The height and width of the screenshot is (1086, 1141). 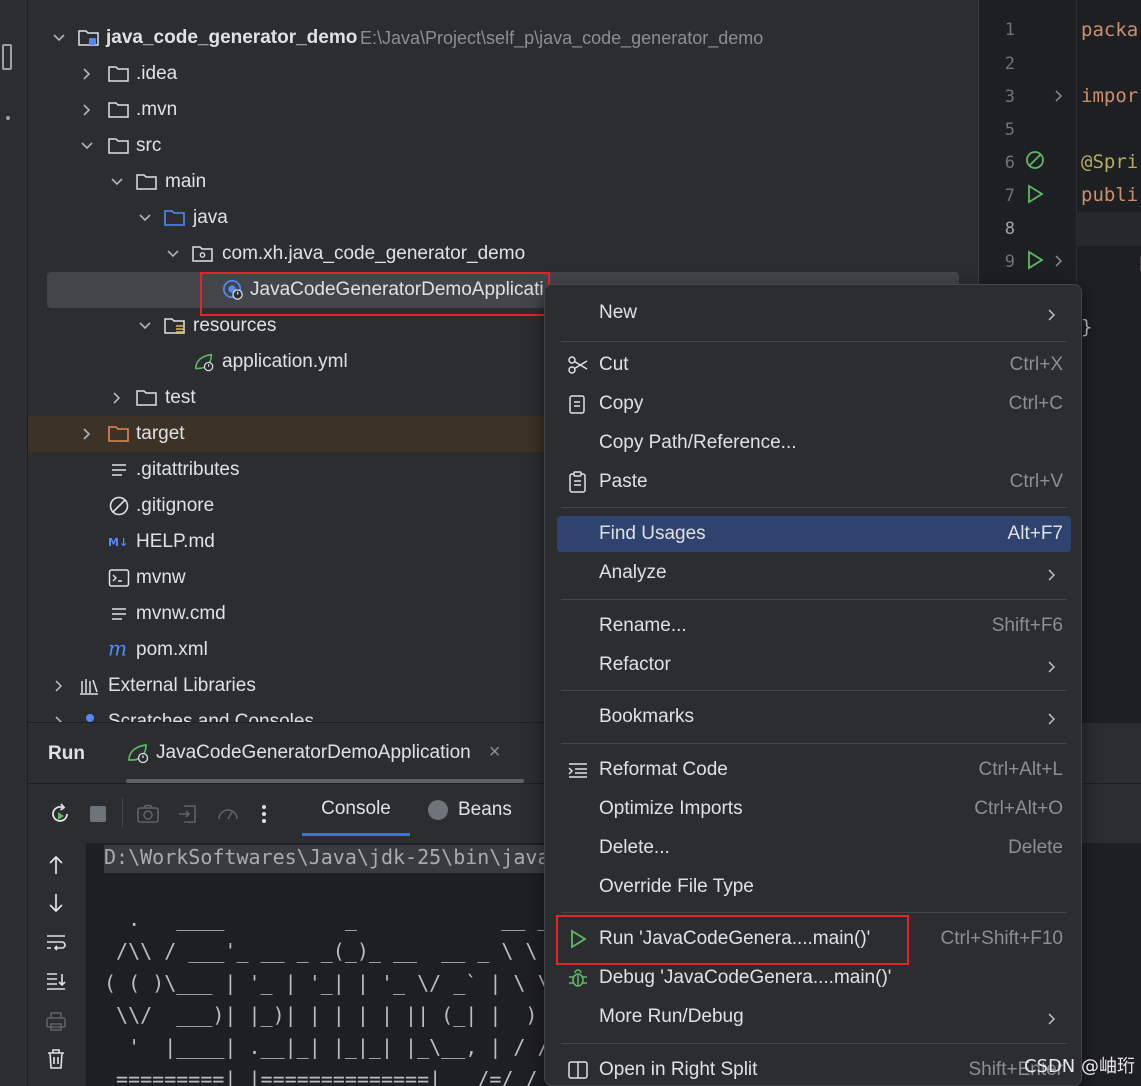 What do you see at coordinates (56, 865) in the screenshot?
I see `arrow-up-icon` at bounding box center [56, 865].